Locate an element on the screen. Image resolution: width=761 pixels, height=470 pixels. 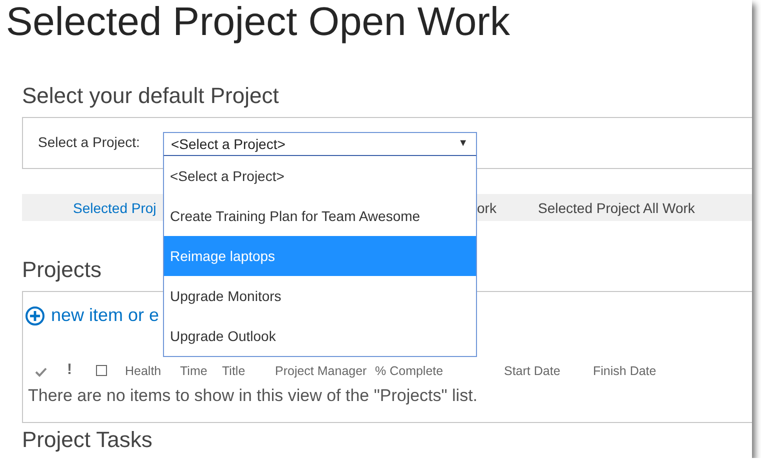
empty-message: There are no items to show in this view of the "Projects" list. is located at coordinates (253, 396).